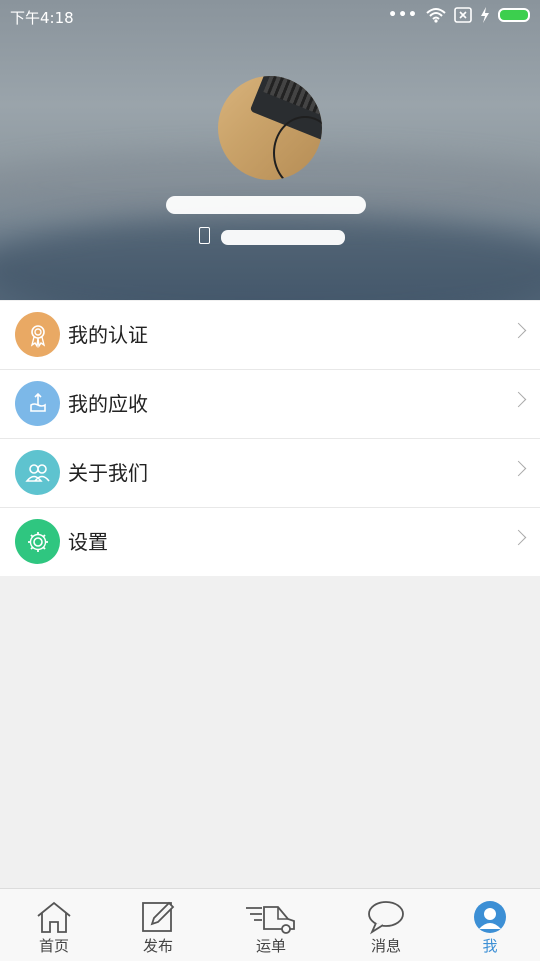 This screenshot has width=540, height=961. What do you see at coordinates (386, 918) in the screenshot?
I see `chat-icon` at bounding box center [386, 918].